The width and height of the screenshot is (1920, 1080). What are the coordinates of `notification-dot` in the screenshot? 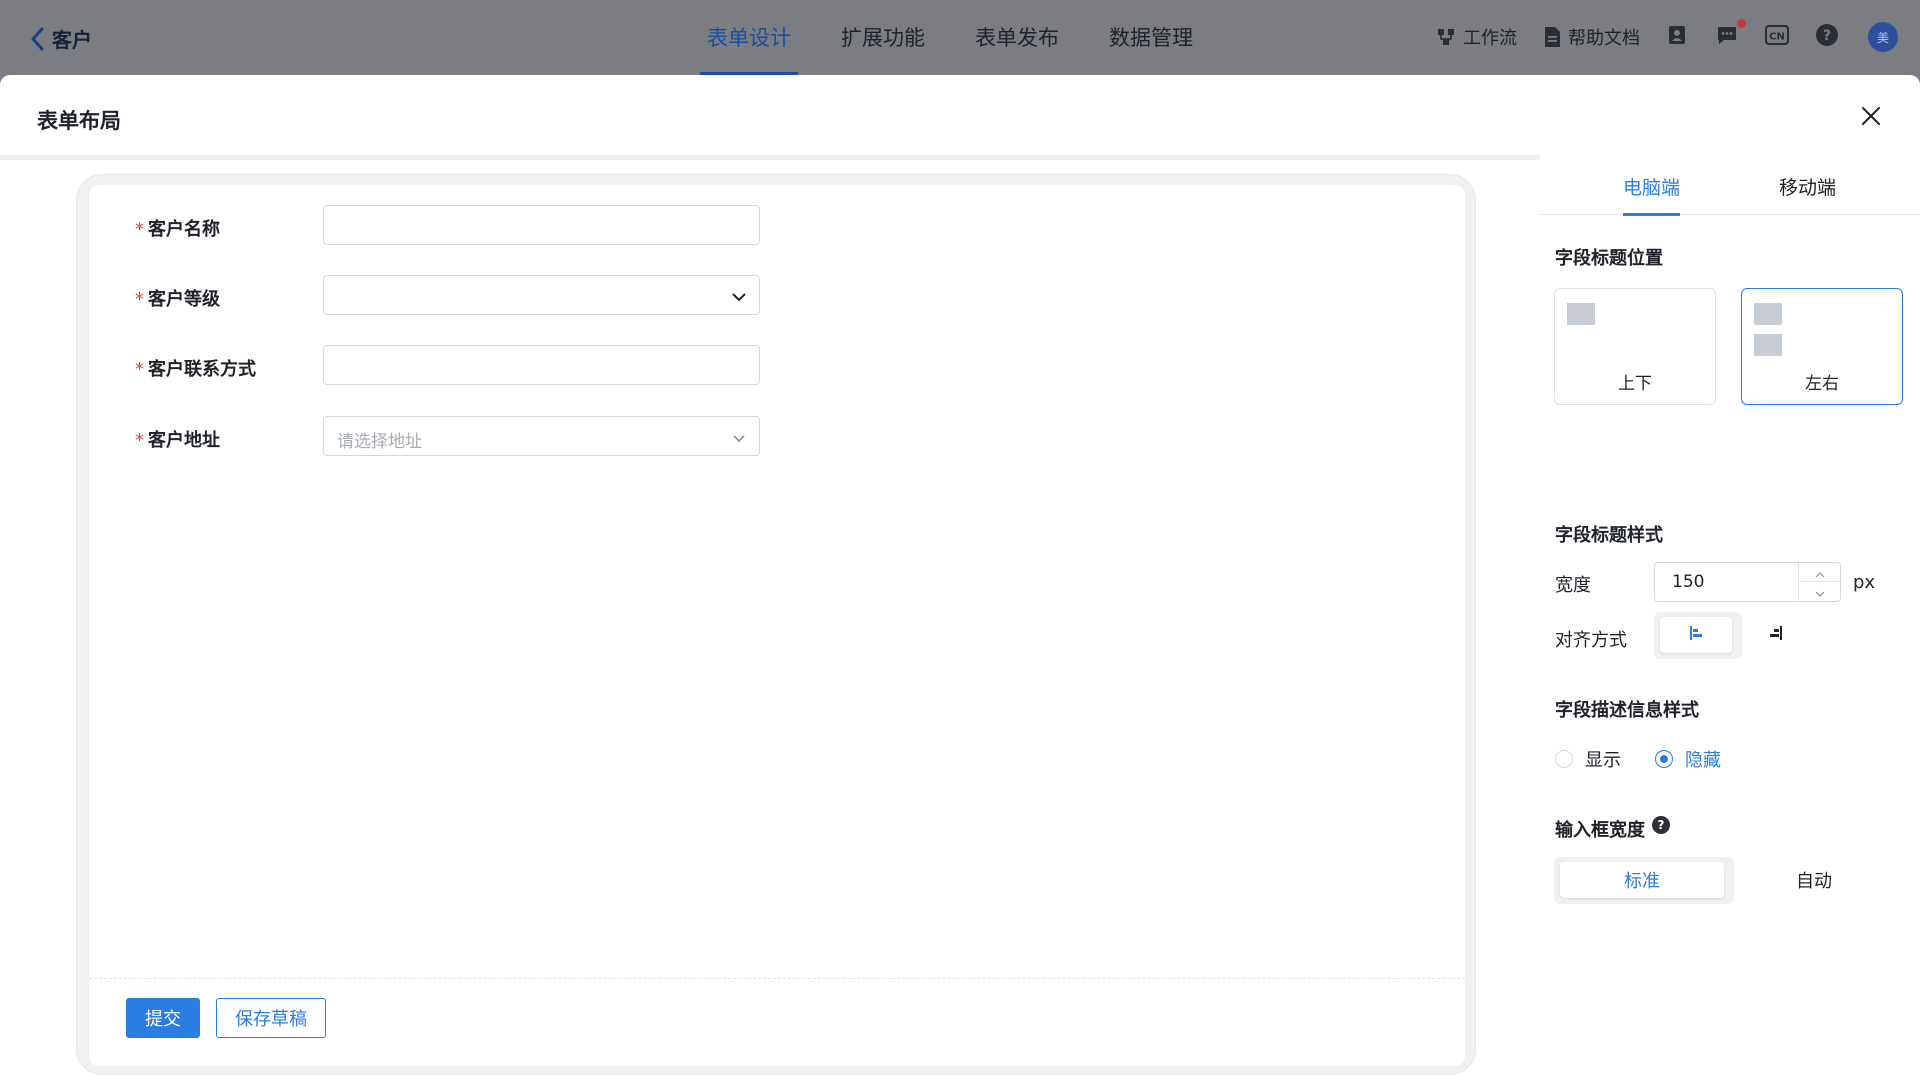 It's located at (1741, 23).